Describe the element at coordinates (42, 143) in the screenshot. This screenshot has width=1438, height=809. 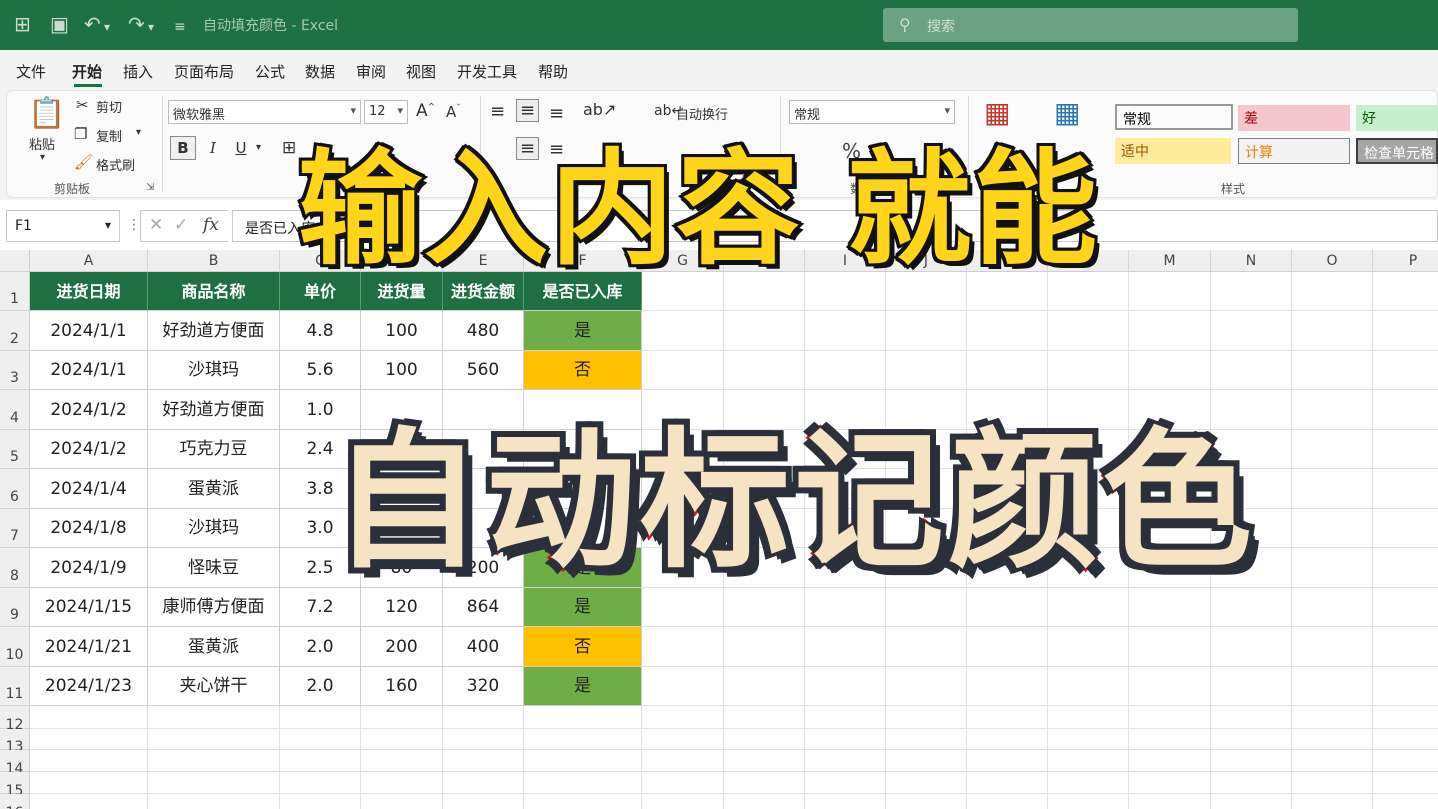
I see `paste-button: 粘贴` at that location.